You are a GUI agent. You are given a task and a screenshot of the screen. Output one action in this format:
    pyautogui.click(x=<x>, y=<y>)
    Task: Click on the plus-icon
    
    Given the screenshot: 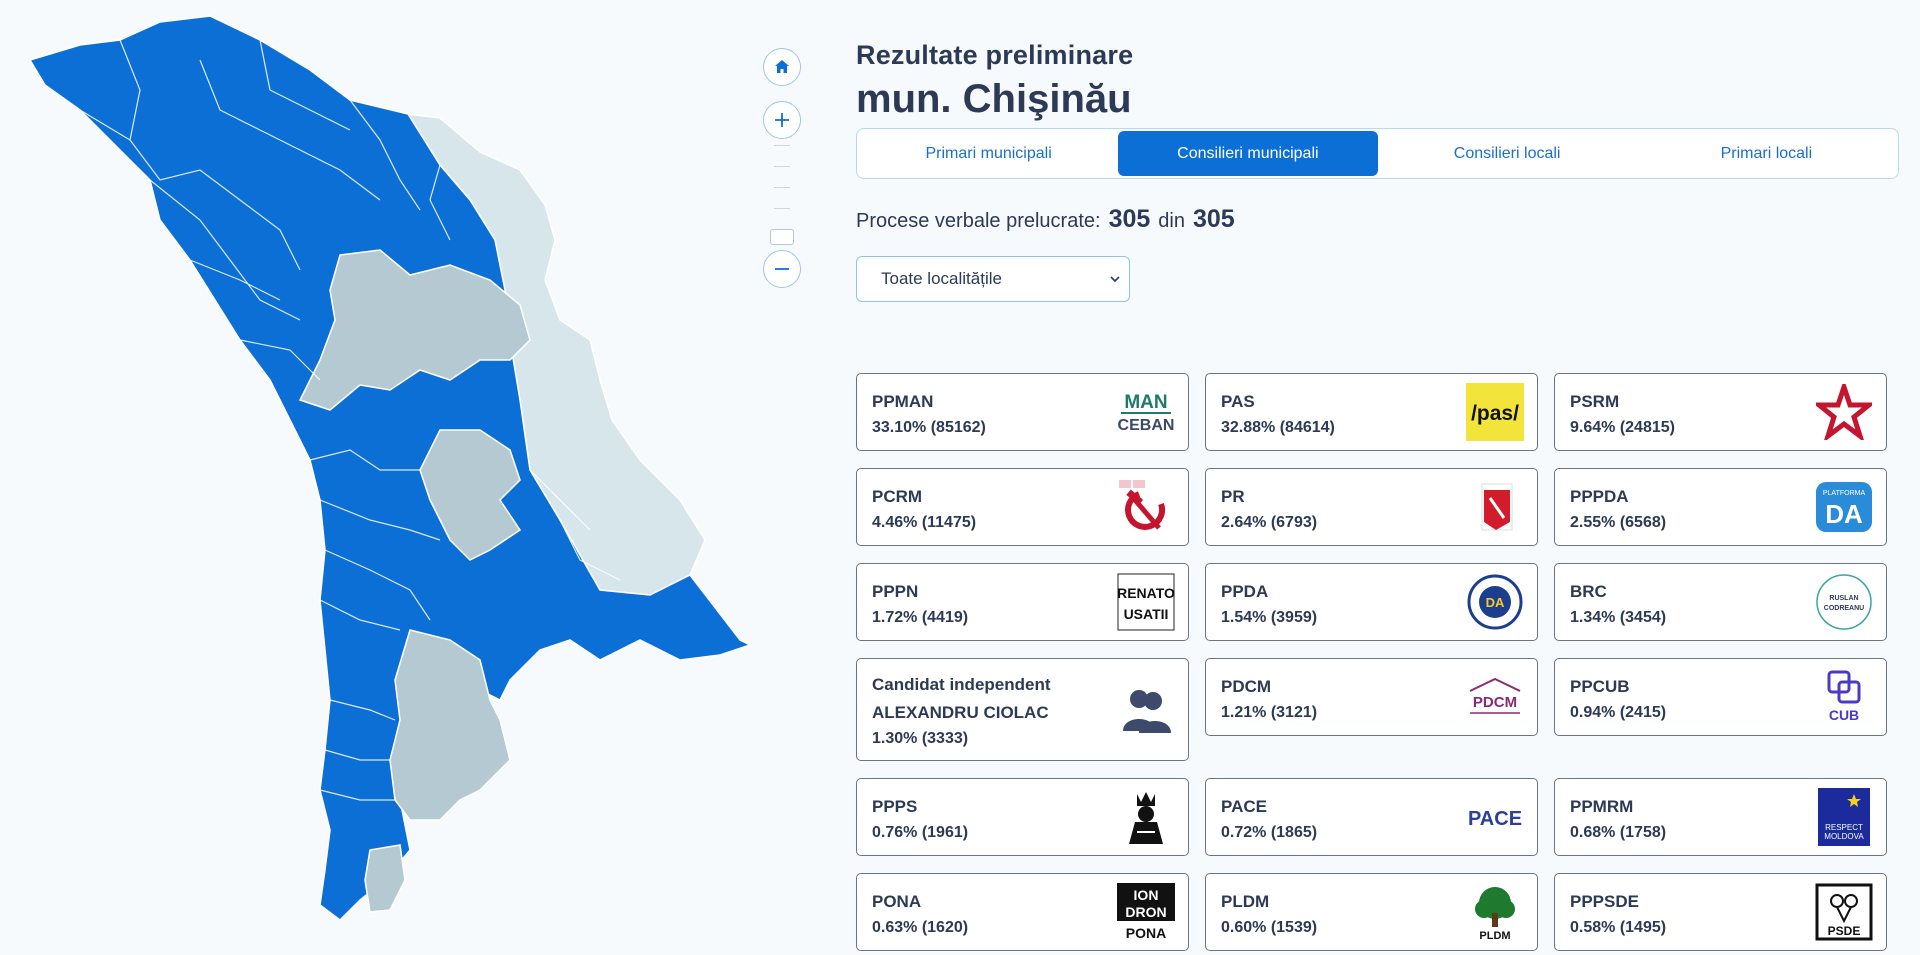 What is the action you would take?
    pyautogui.click(x=782, y=120)
    